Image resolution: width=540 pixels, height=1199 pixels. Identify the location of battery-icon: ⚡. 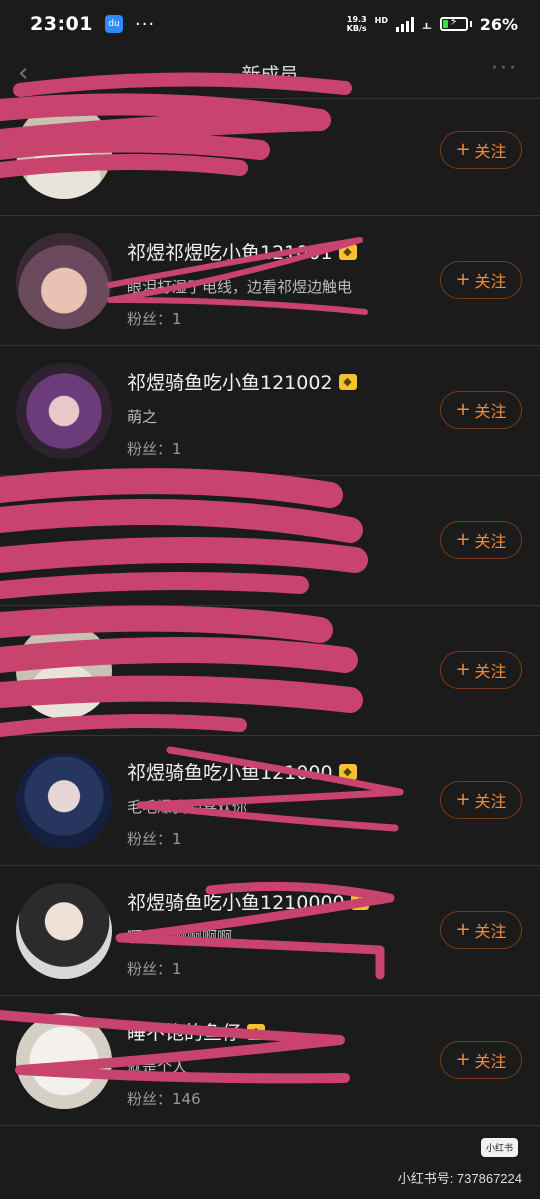
(453, 23).